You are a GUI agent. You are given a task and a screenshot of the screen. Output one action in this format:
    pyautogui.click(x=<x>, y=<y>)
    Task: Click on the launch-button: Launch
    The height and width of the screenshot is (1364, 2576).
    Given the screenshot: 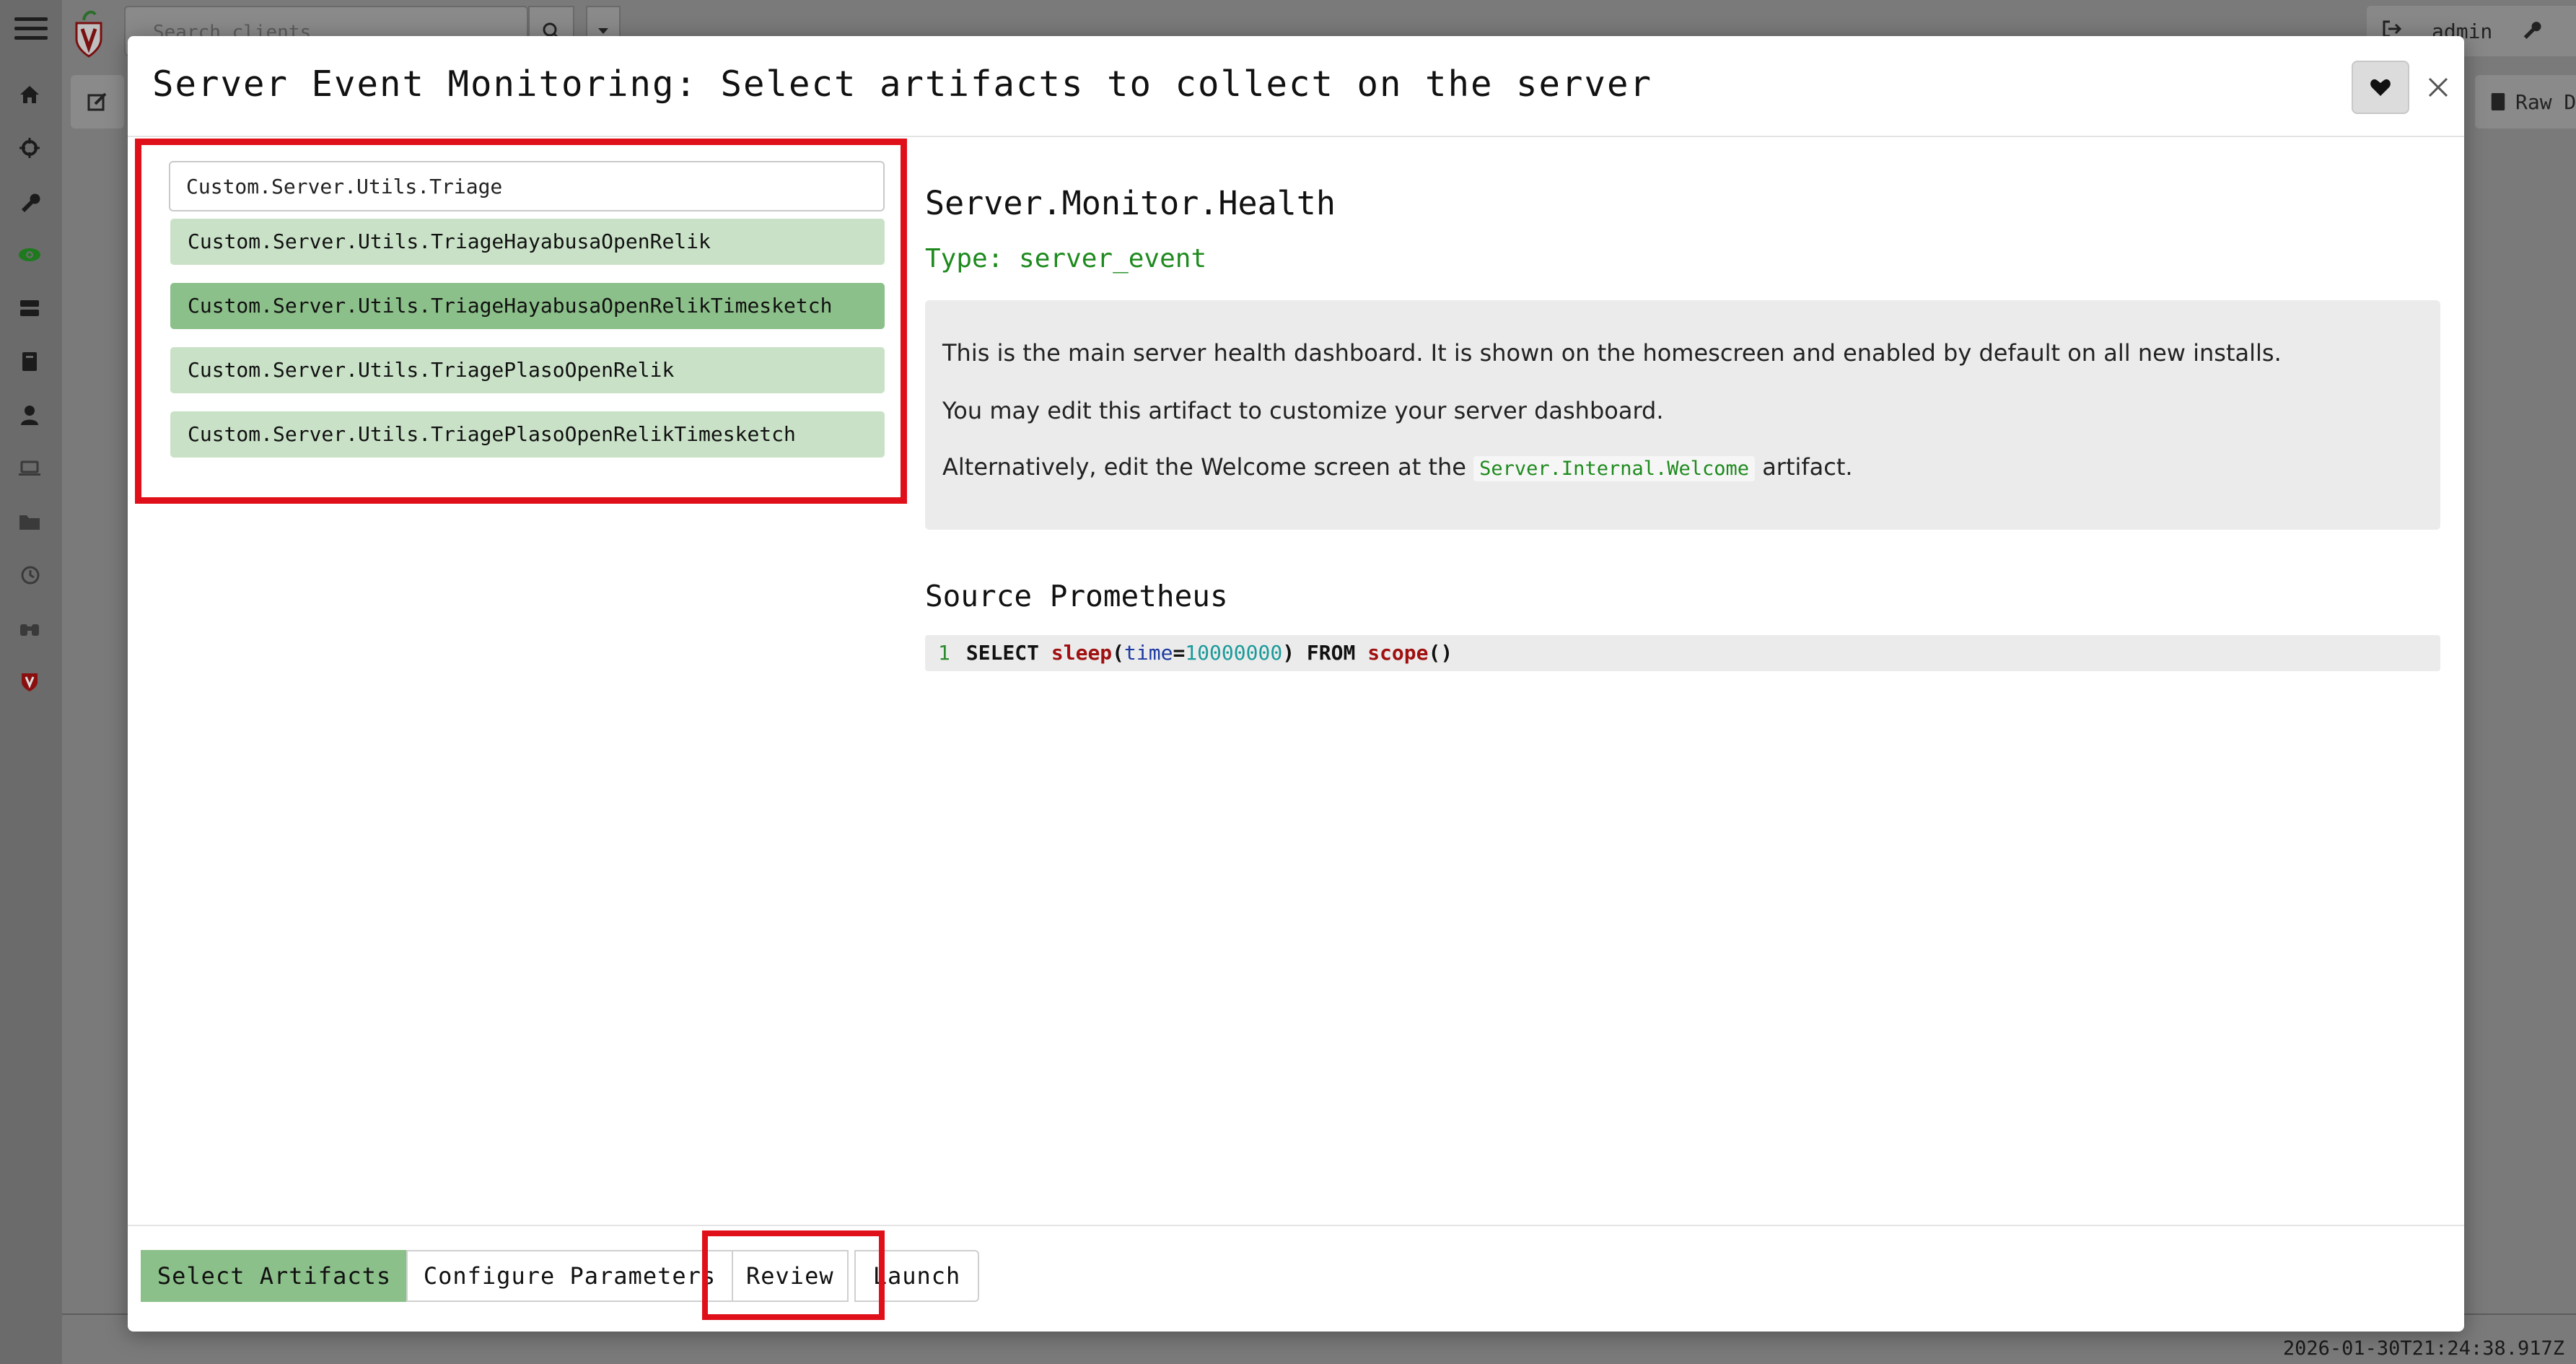 What is the action you would take?
    pyautogui.click(x=917, y=1276)
    